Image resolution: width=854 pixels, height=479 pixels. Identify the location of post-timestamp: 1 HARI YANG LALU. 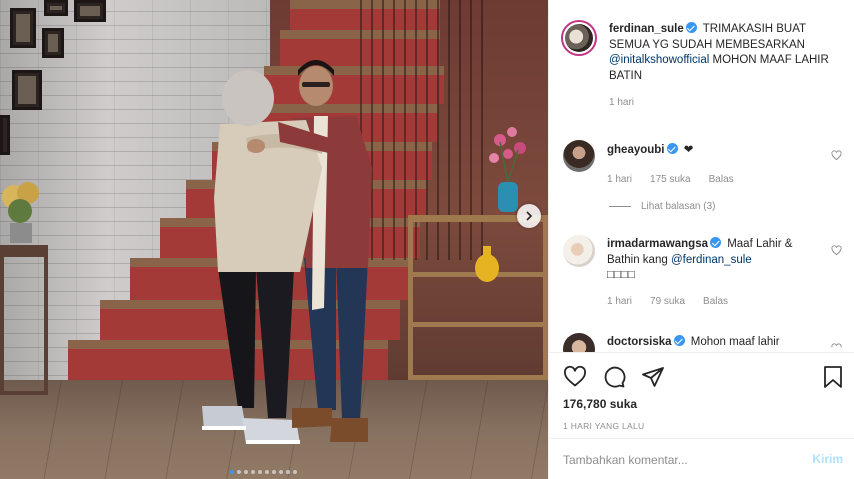
(604, 426).